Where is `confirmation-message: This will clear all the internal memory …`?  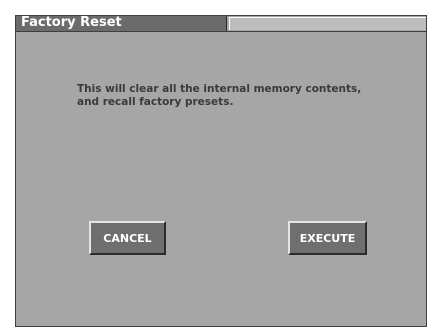 confirmation-message: This will clear all the internal memory … is located at coordinates (247, 96).